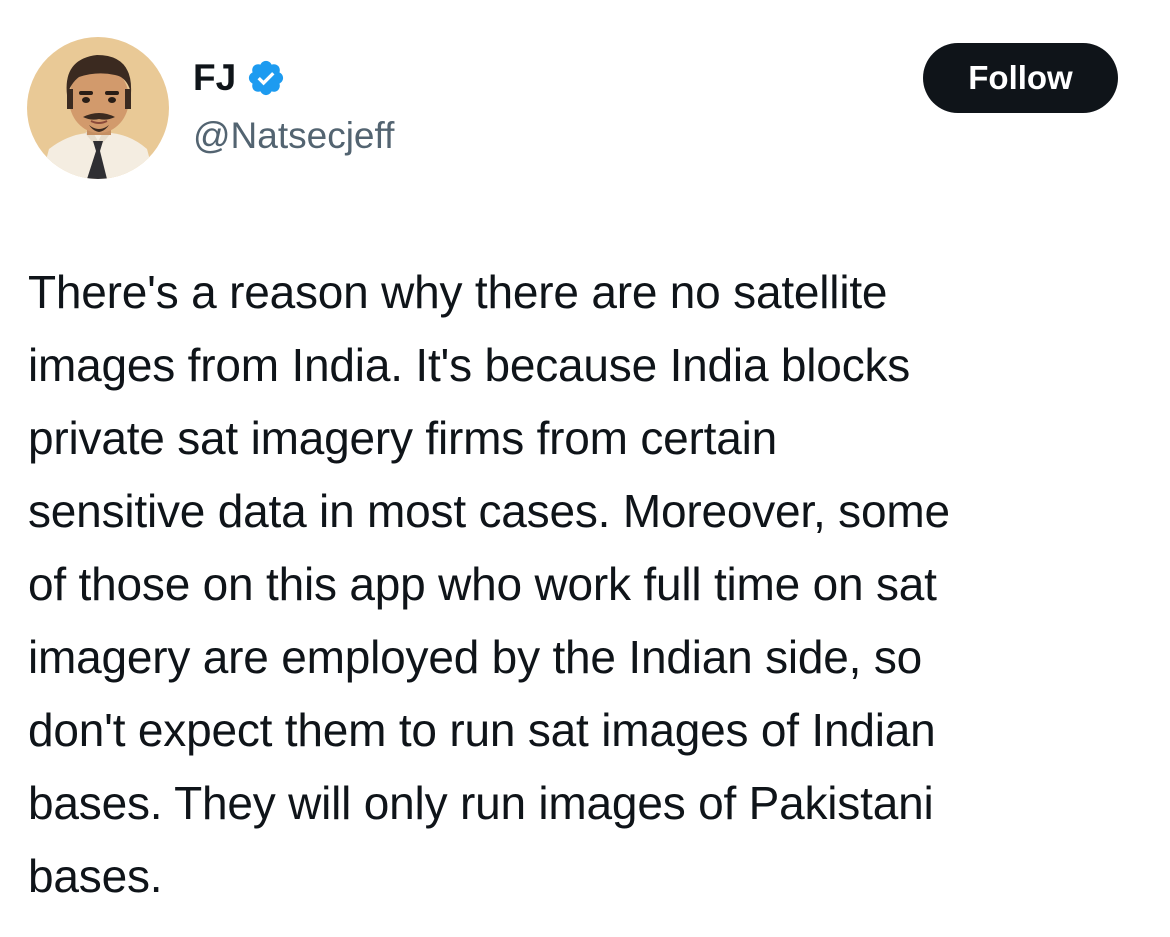 The height and width of the screenshot is (937, 1170). Describe the element at coordinates (266, 78) in the screenshot. I see `verified-badge-icon` at that location.